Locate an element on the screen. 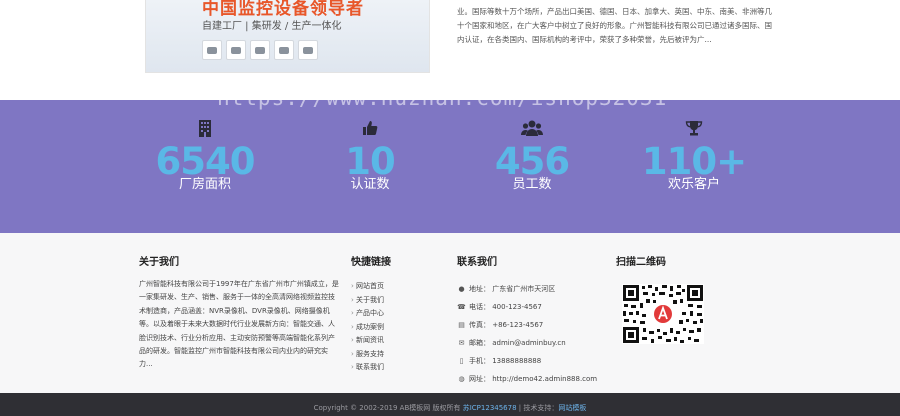  thumbs-up-icon is located at coordinates (370, 128).